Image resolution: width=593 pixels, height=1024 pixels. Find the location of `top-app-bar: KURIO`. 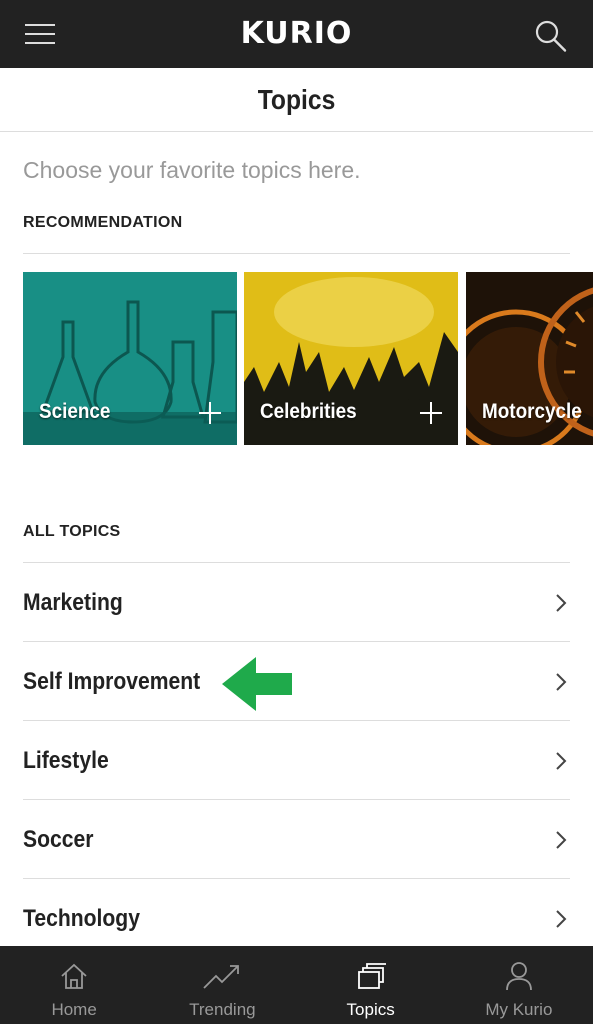

top-app-bar: KURIO is located at coordinates (296, 34).